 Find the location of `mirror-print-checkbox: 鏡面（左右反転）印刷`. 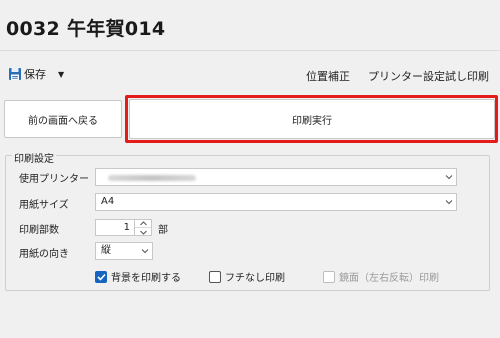

mirror-print-checkbox: 鏡面（左右反転）印刷 is located at coordinates (381, 276).